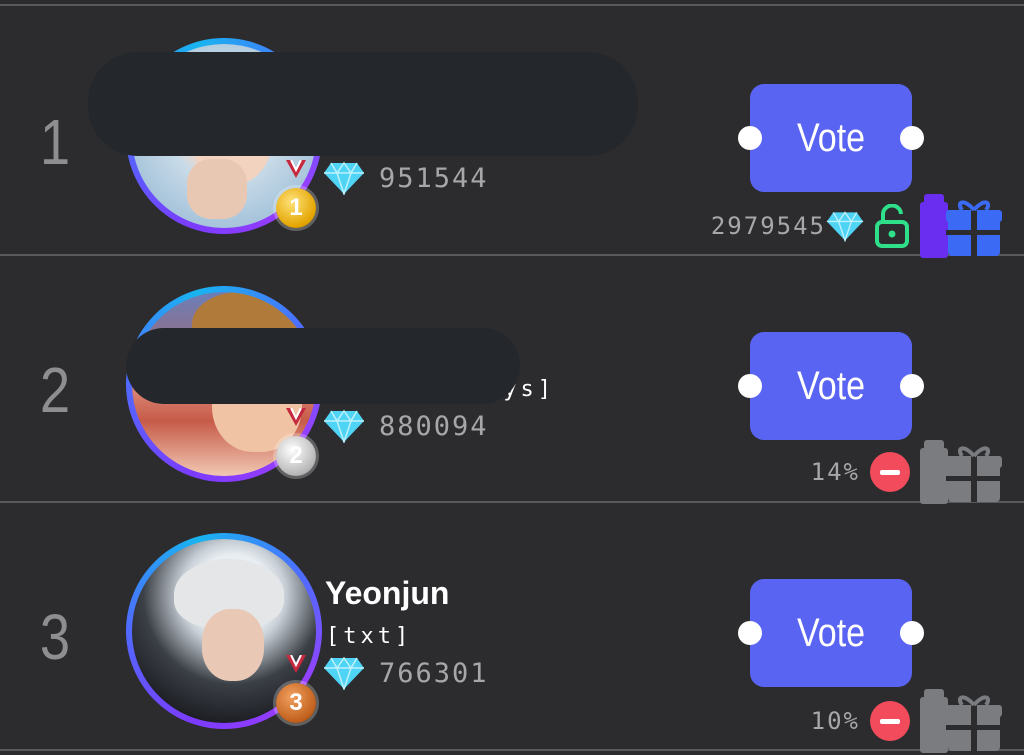 The height and width of the screenshot is (755, 1024). What do you see at coordinates (55, 637) in the screenshot?
I see `rank-number: 3` at bounding box center [55, 637].